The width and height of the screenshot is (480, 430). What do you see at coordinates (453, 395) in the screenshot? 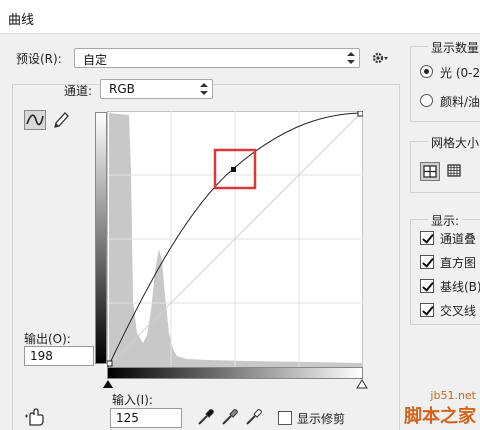
I see `watermark-url: jb51.net` at bounding box center [453, 395].